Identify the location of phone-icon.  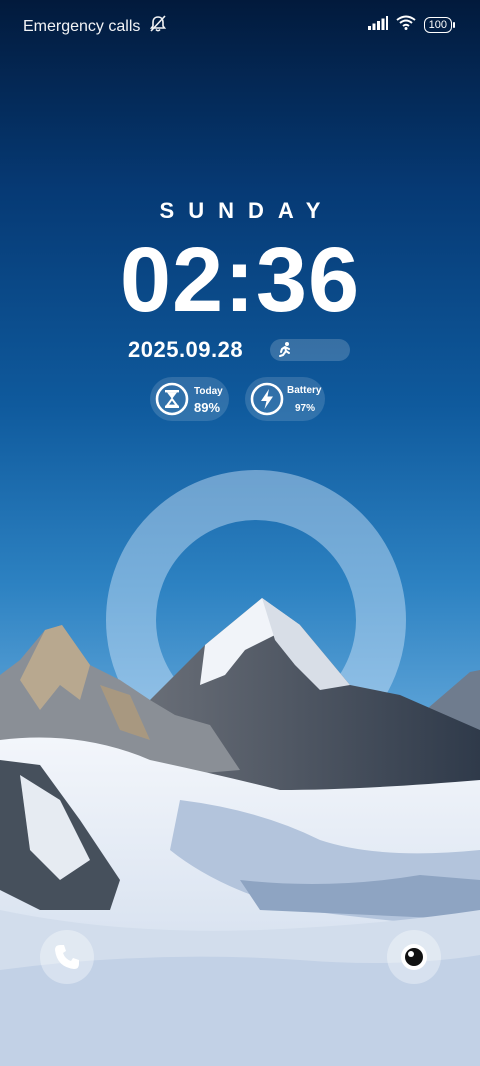
(67, 957).